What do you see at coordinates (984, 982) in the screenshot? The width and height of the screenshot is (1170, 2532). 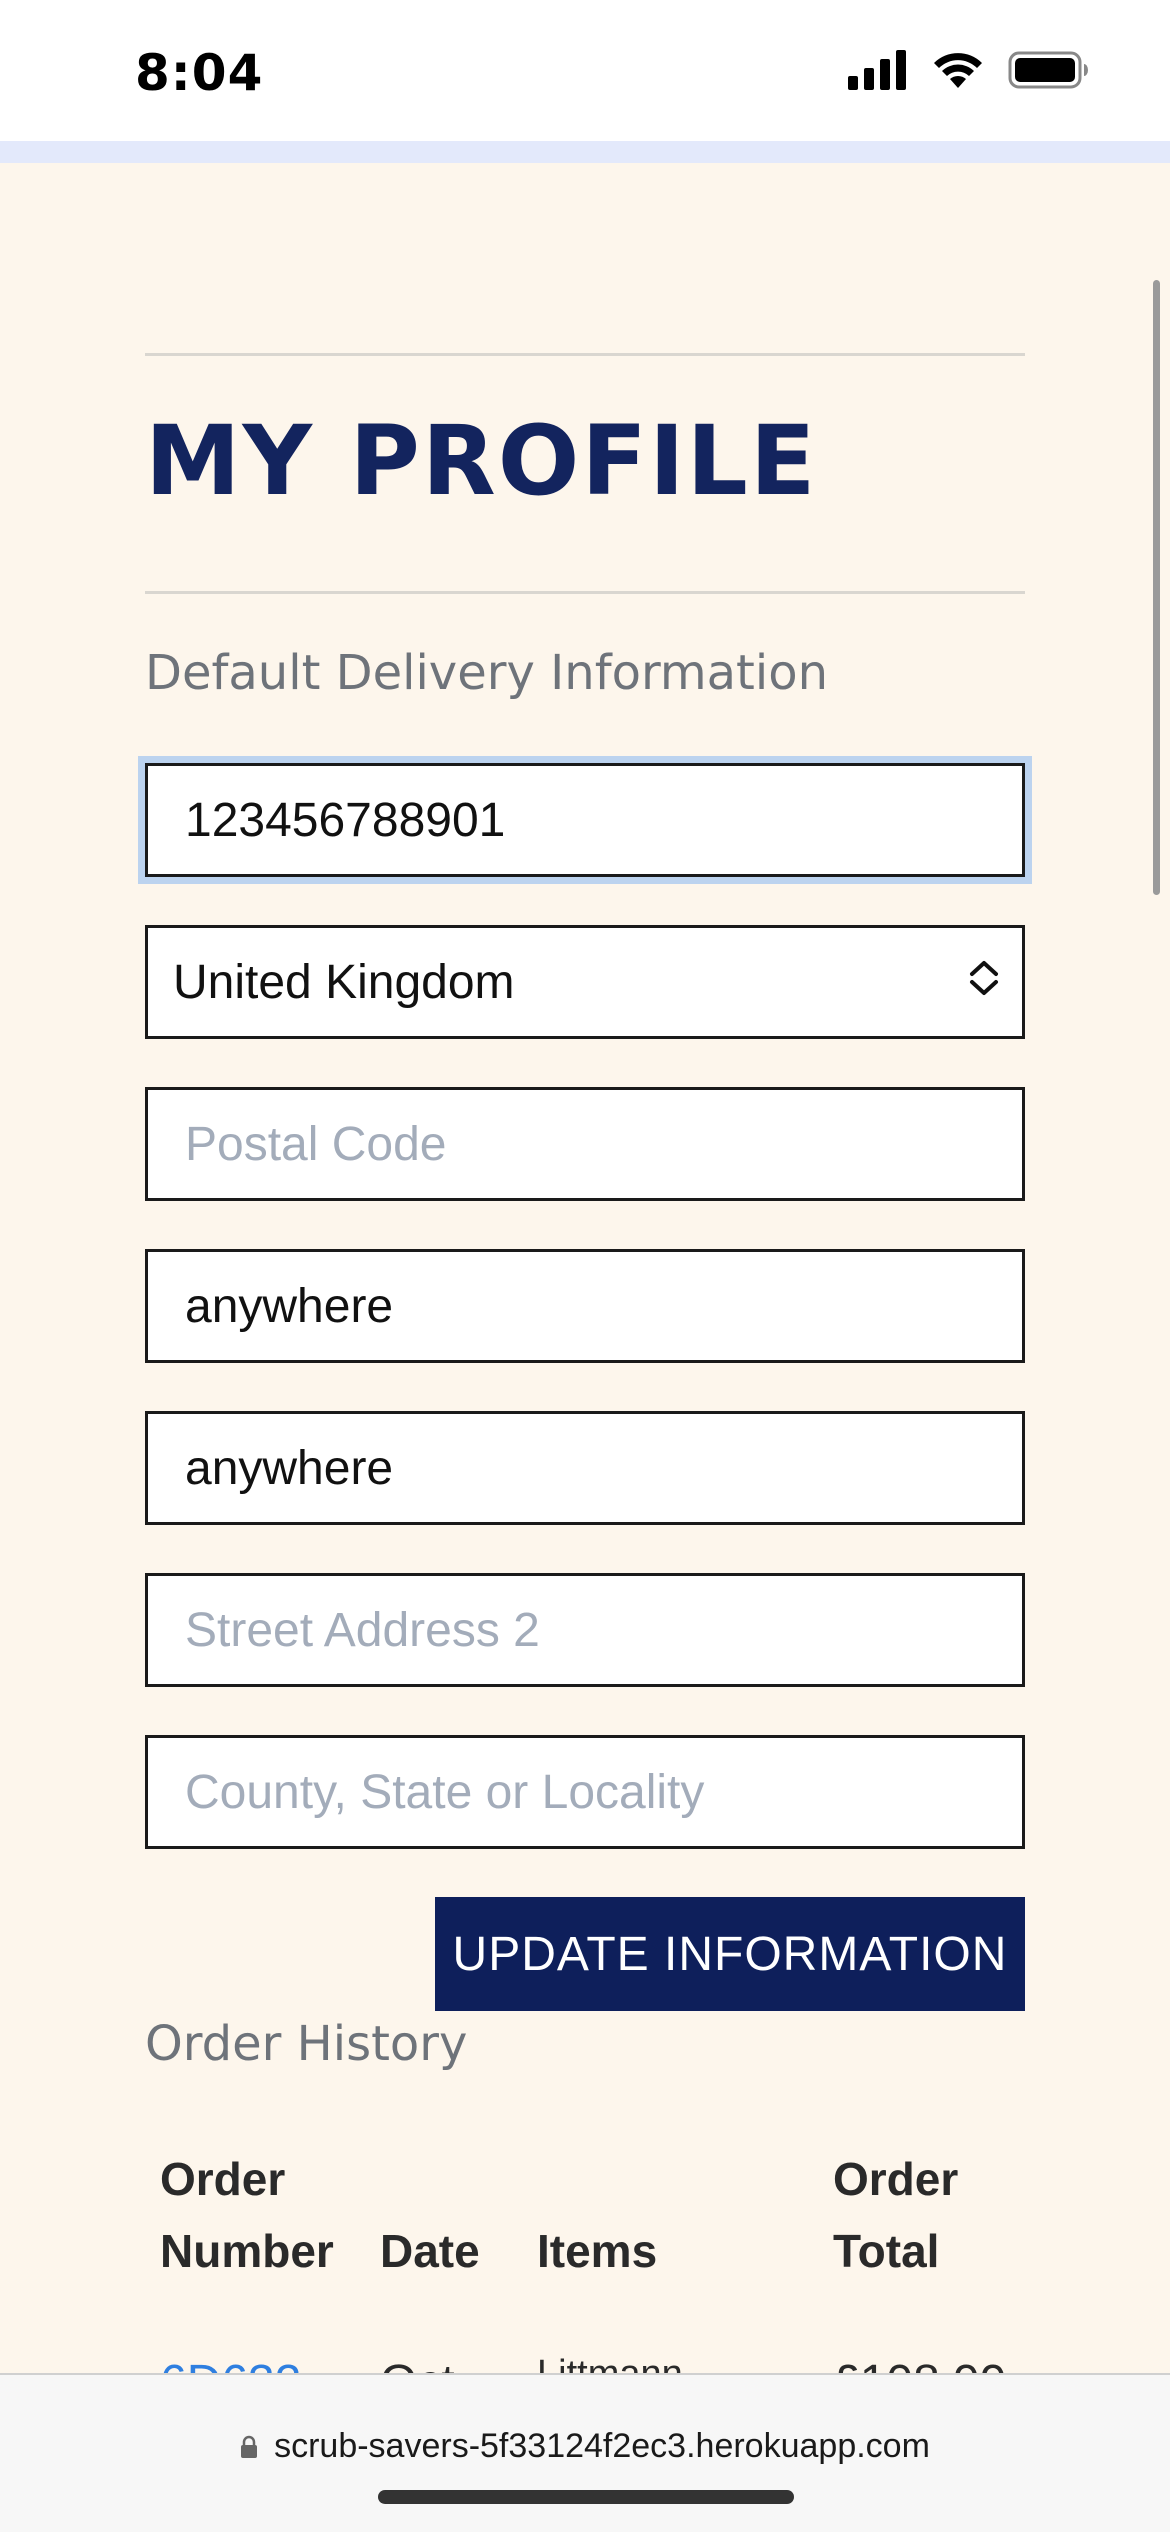 I see `select-arrows-icon` at bounding box center [984, 982].